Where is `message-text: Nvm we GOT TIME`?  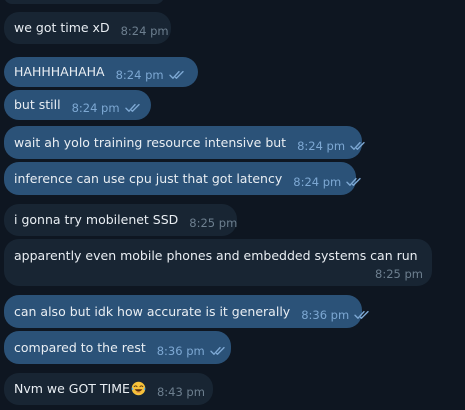
message-text: Nvm we GOT TIME is located at coordinates (80, 389).